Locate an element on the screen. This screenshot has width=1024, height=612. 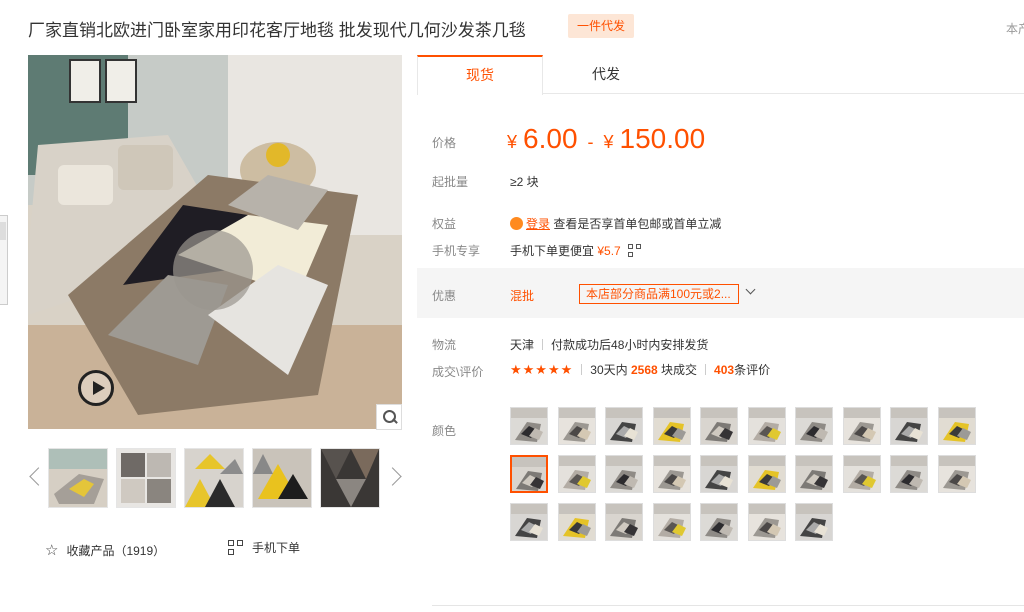
star-outline-icon: ☆ is located at coordinates (52, 550).